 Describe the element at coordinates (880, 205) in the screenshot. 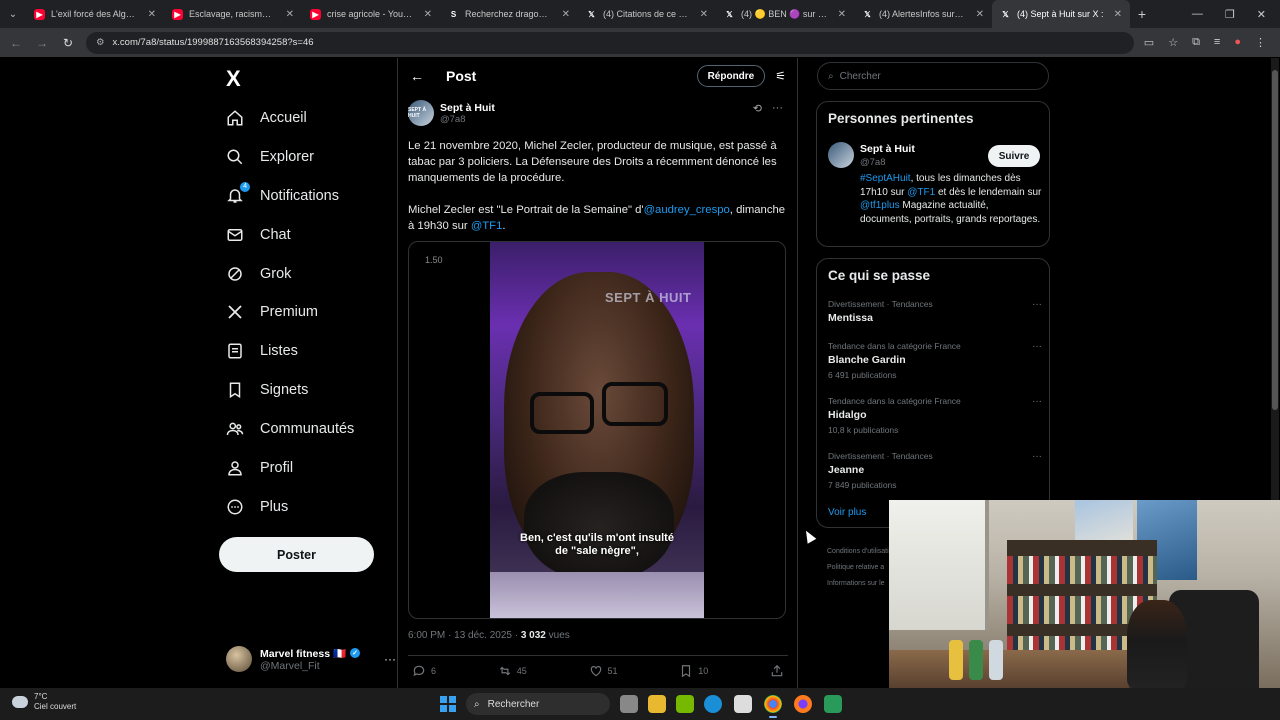

I see `mention-link: @tf1plus` at that location.